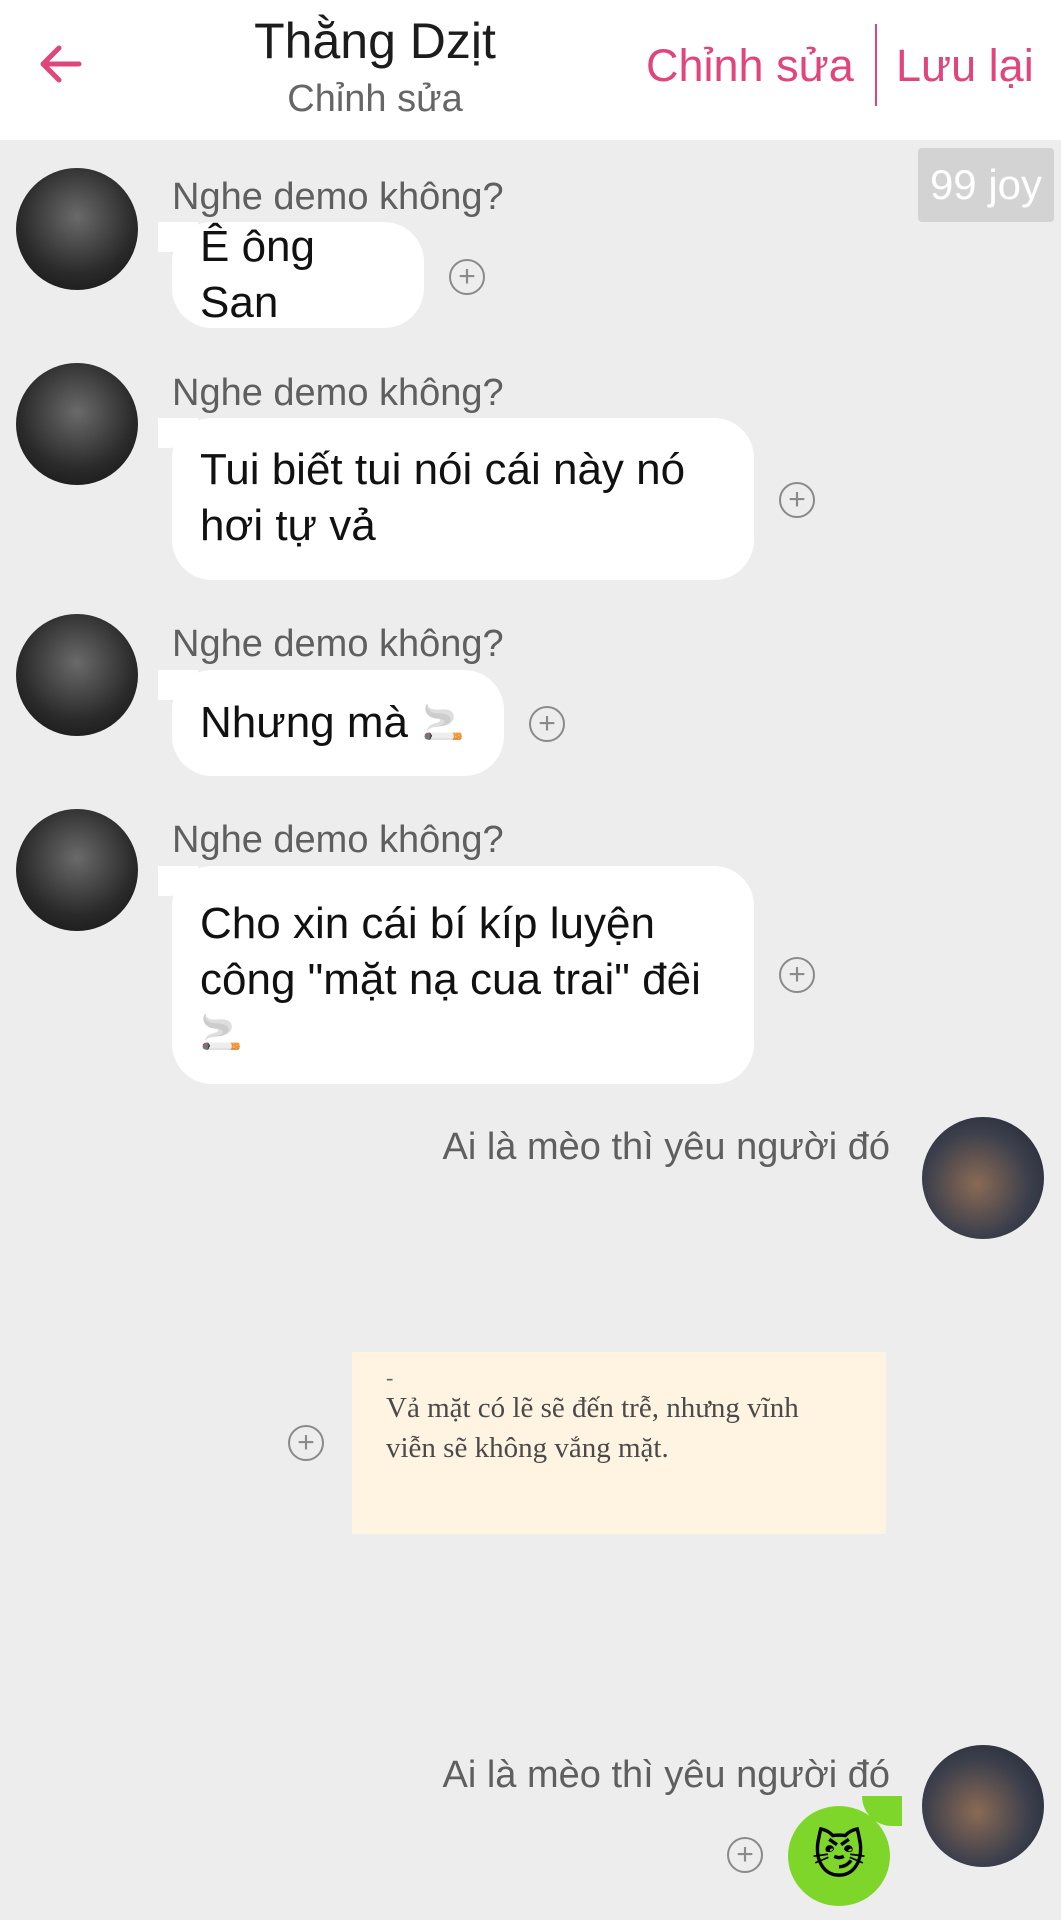 The width and height of the screenshot is (1061, 1920). Describe the element at coordinates (450, 979) in the screenshot. I see `message-text-line: công "mặt nạ cua trai" đêi` at that location.